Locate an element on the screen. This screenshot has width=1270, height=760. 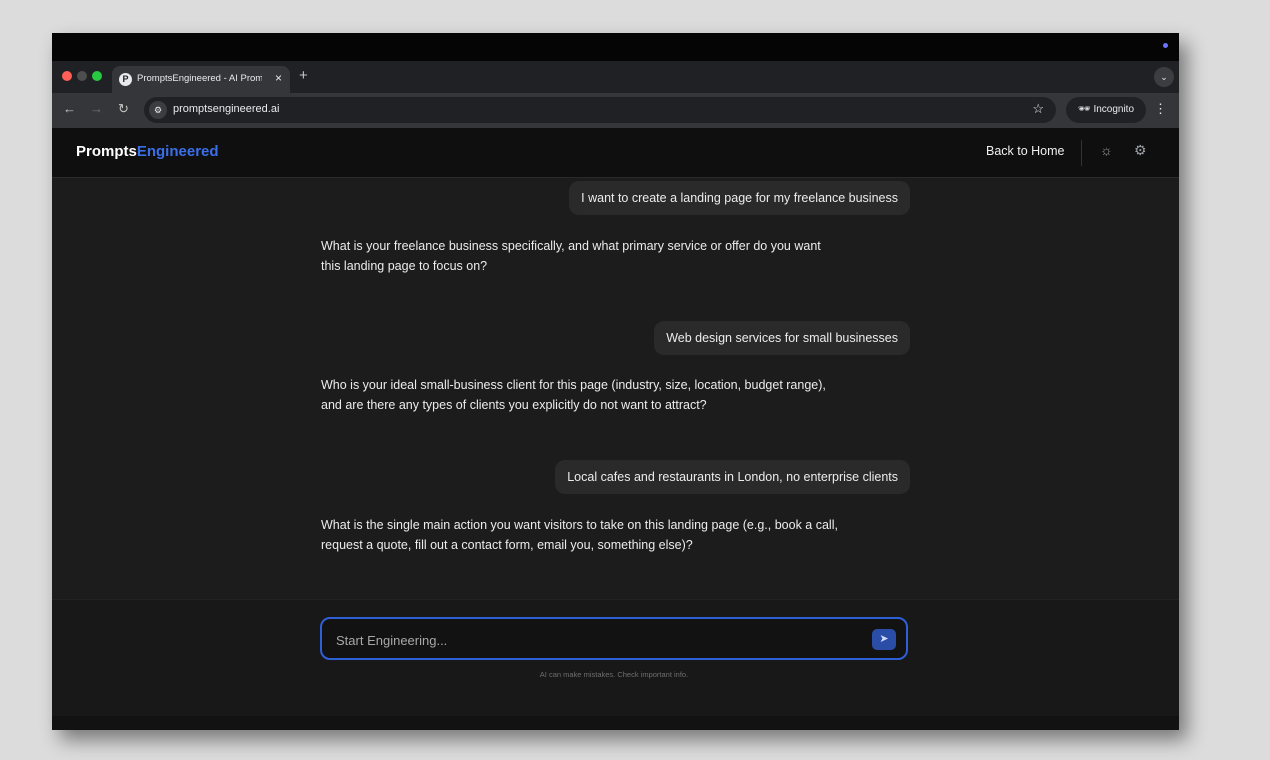
send-button: ➤ is located at coordinates (884, 639).